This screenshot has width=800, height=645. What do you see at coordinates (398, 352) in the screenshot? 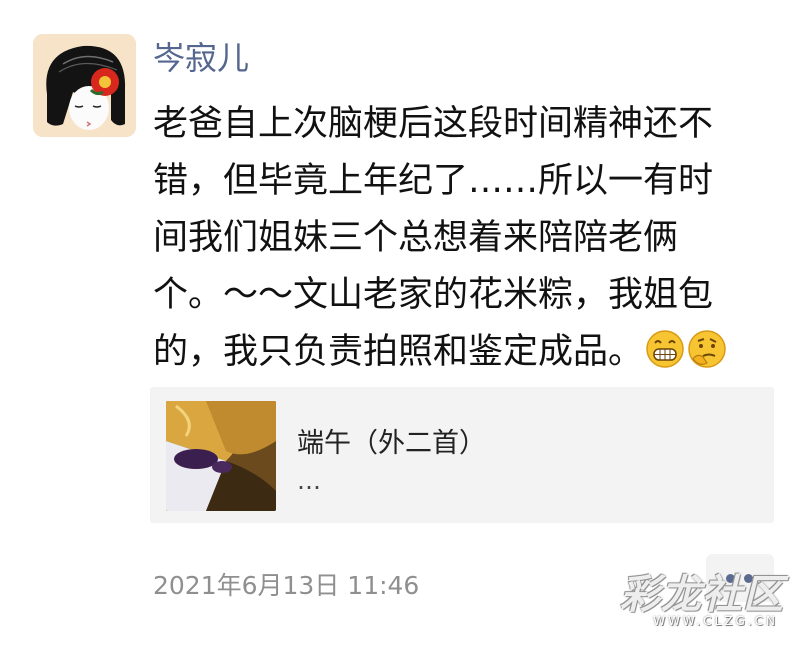
I see `post-text-line: 的，我只负责拍照和鉴定成品。` at bounding box center [398, 352].